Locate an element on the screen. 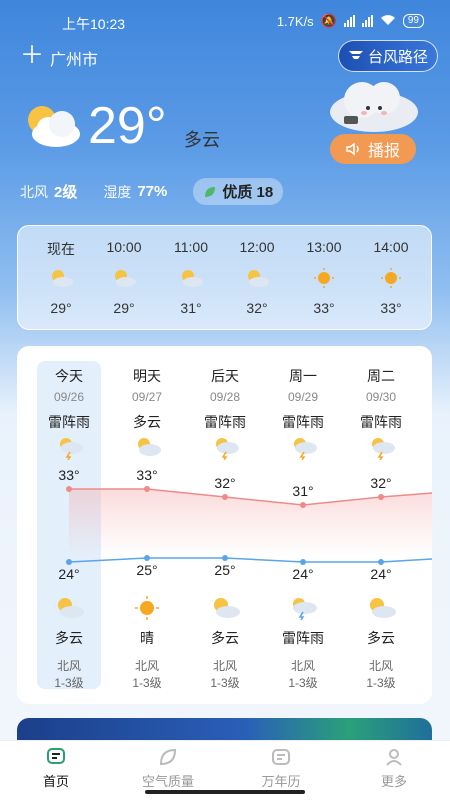  day-date: 09/27 is located at coordinates (147, 397).